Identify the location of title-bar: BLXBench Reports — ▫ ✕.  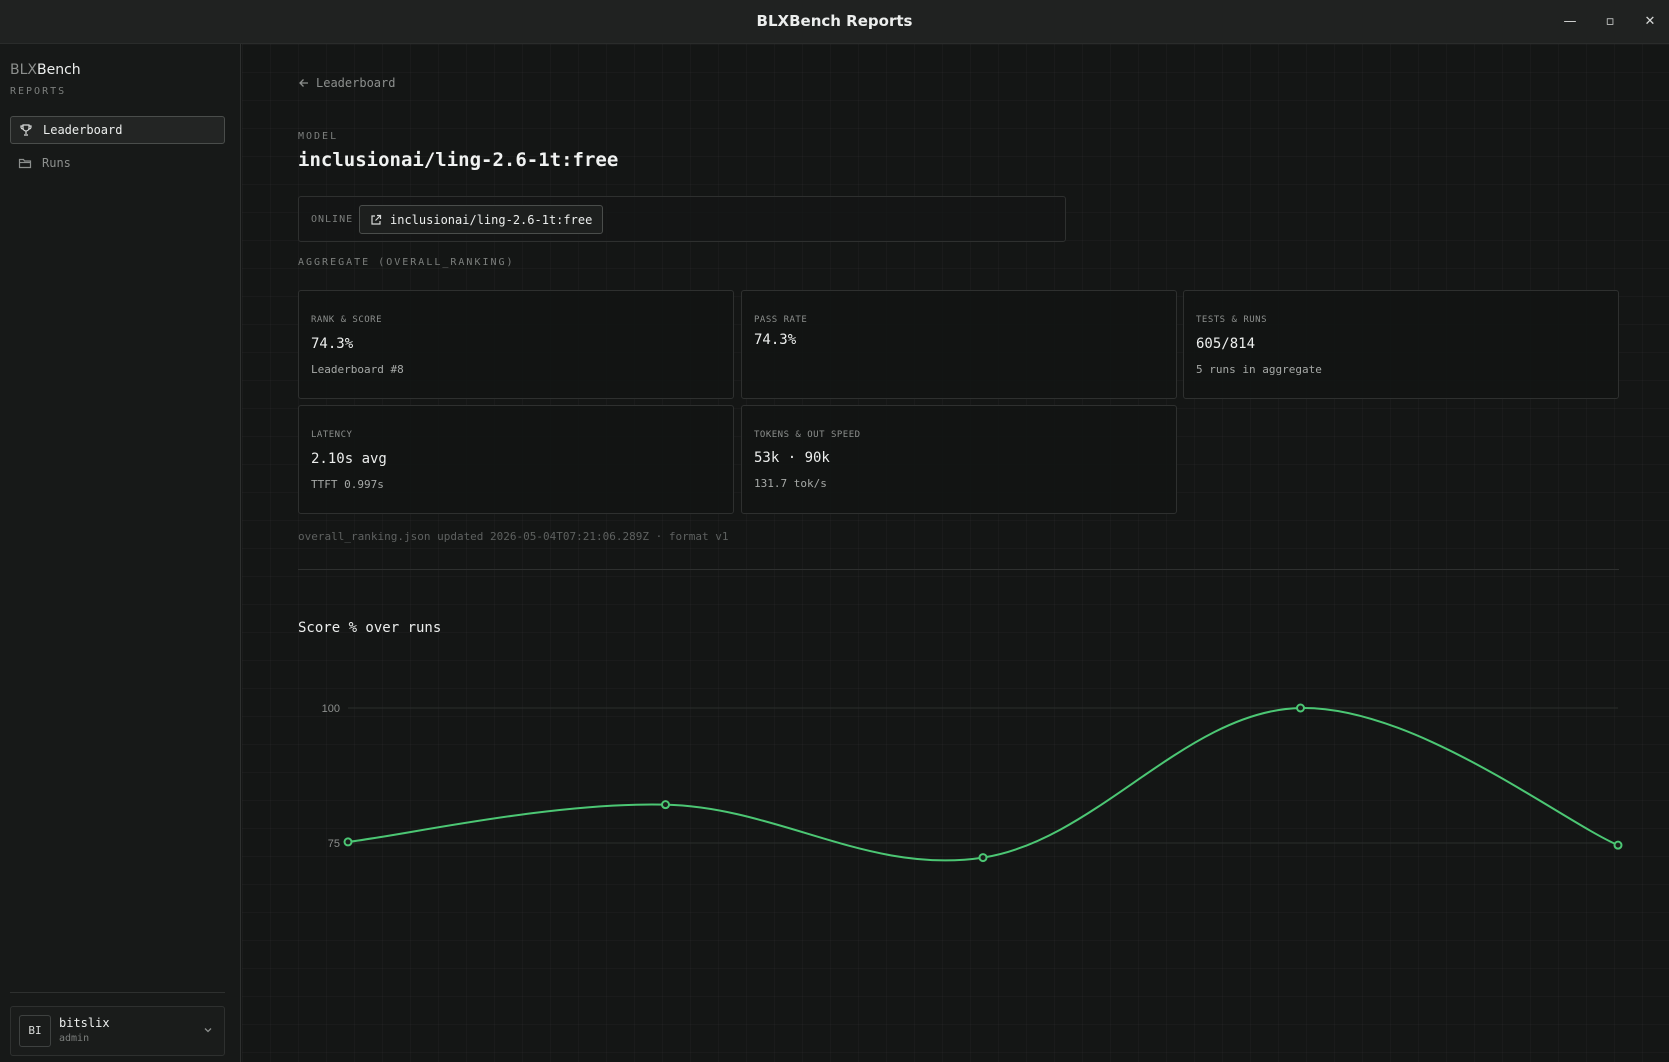
(834, 22).